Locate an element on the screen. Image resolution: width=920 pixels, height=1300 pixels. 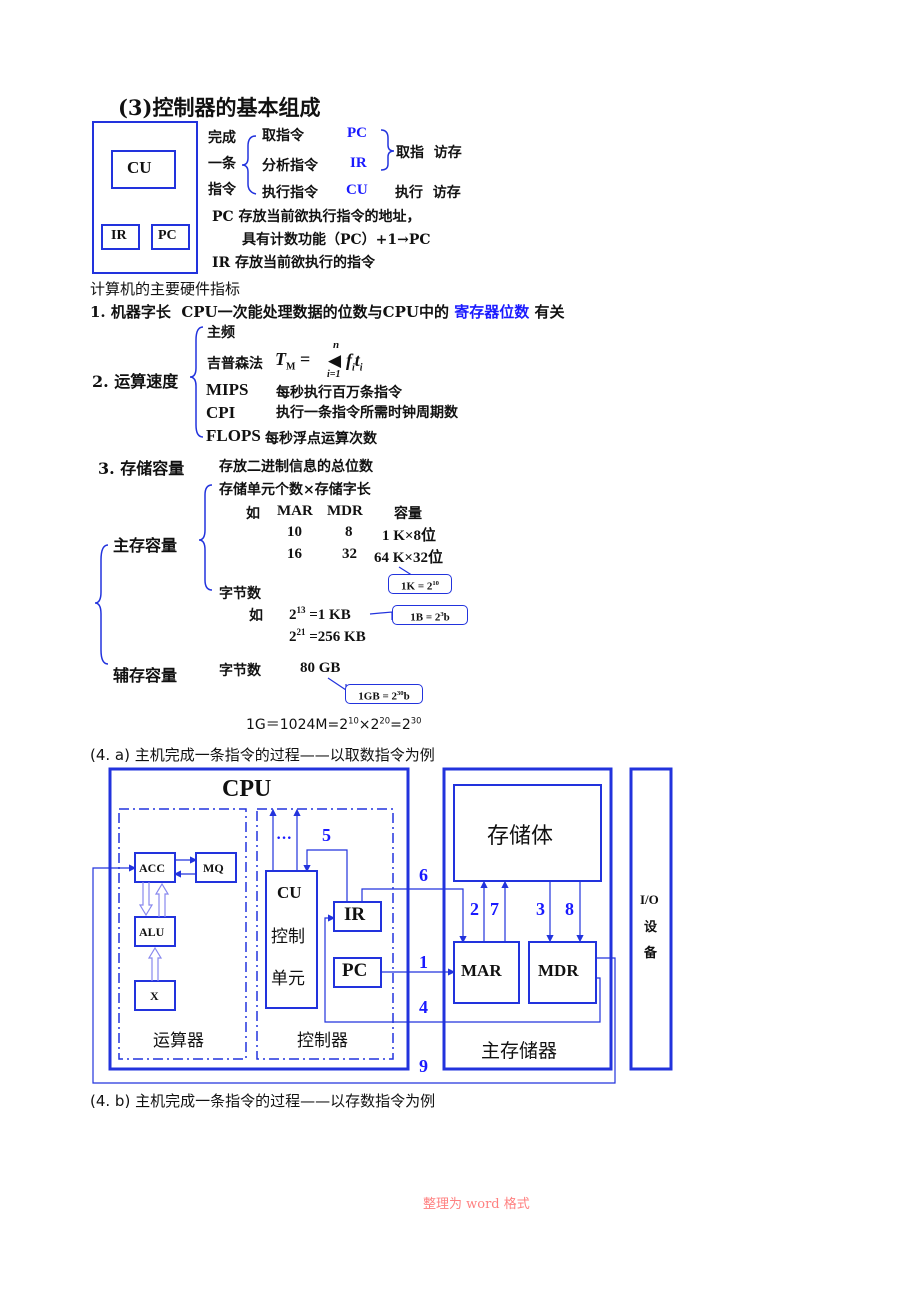
ctrl-group-label: 控制器 is located at coordinates (322, 1041).